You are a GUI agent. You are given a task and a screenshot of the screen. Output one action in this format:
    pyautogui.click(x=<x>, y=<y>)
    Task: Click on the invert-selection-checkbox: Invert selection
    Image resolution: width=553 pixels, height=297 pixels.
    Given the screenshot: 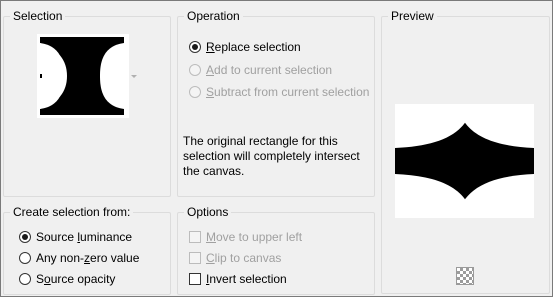 What is the action you would take?
    pyautogui.click(x=238, y=279)
    